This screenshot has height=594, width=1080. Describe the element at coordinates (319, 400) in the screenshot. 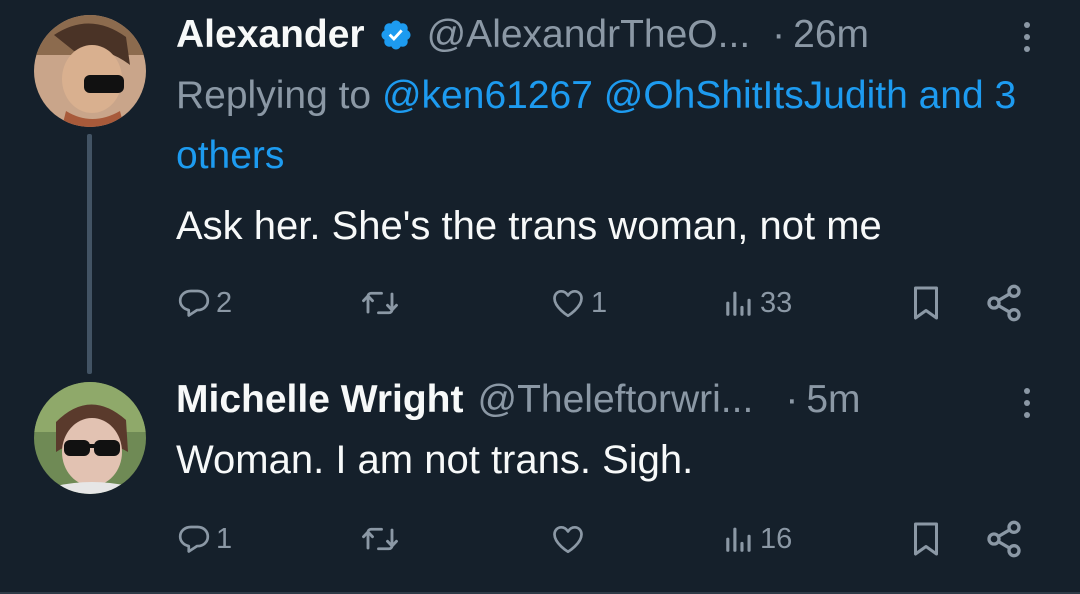

I see `display-name: Michelle Wright` at that location.